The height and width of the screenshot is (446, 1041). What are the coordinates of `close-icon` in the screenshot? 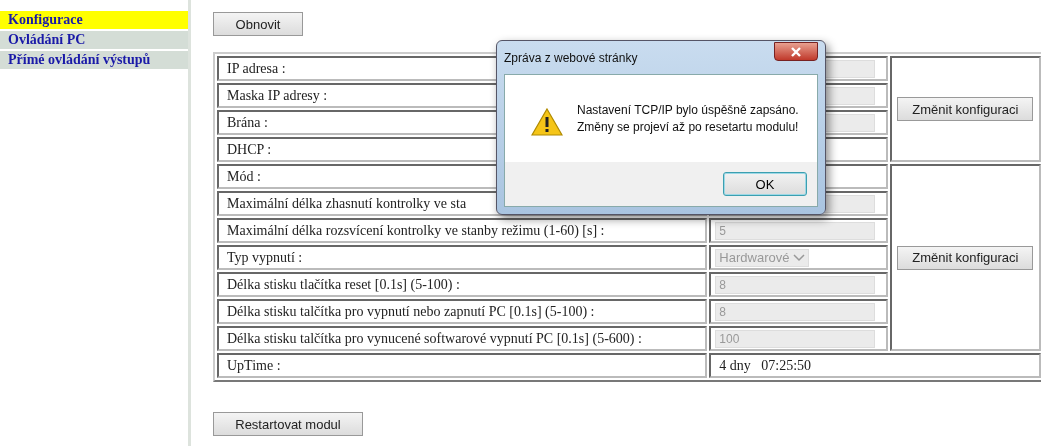 It's located at (796, 51).